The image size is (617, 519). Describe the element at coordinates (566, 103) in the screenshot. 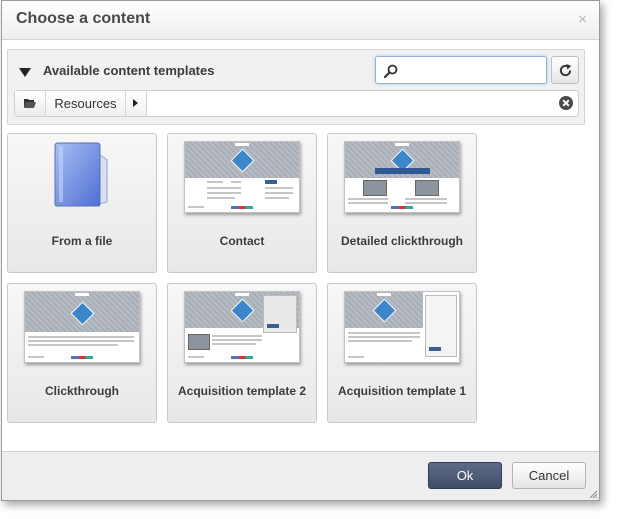

I see `clear-icon` at that location.